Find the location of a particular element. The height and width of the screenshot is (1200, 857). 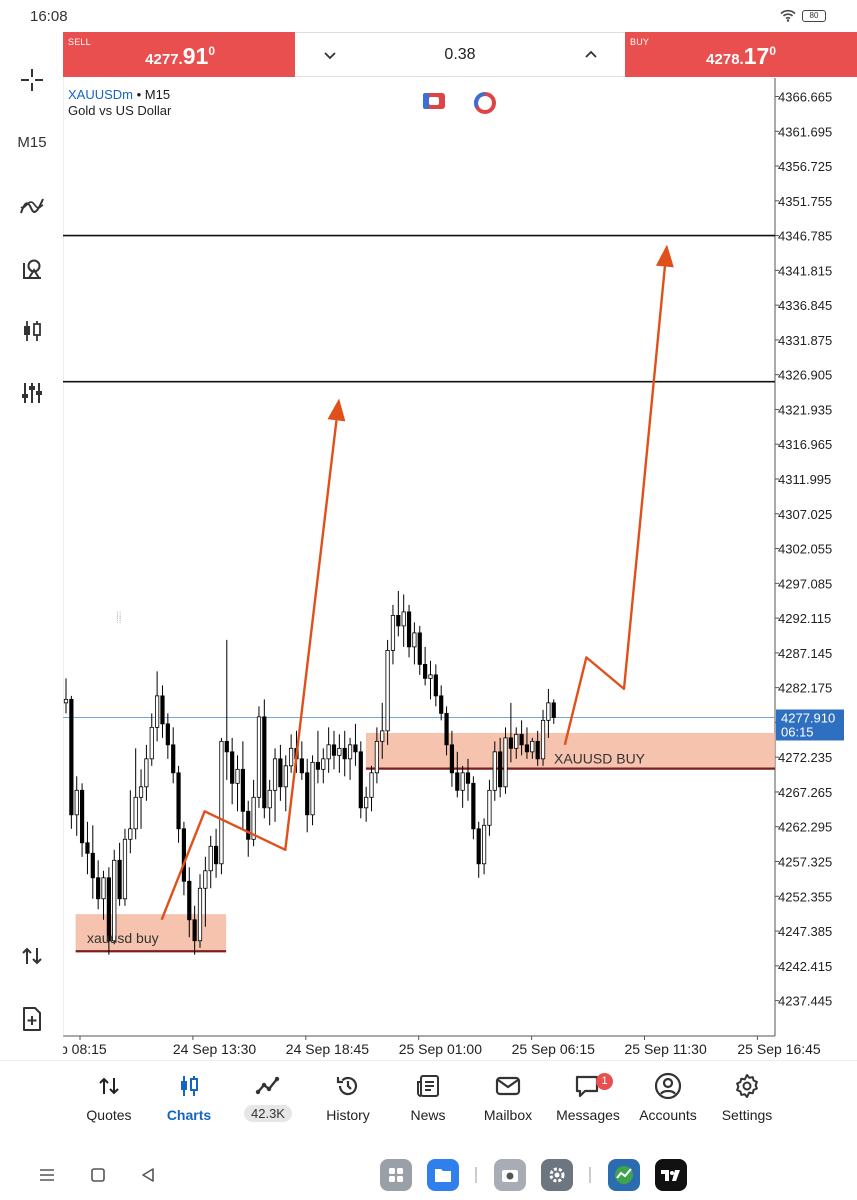

time-axis-label: 25 Sep 06:15 is located at coordinates (554, 1049).